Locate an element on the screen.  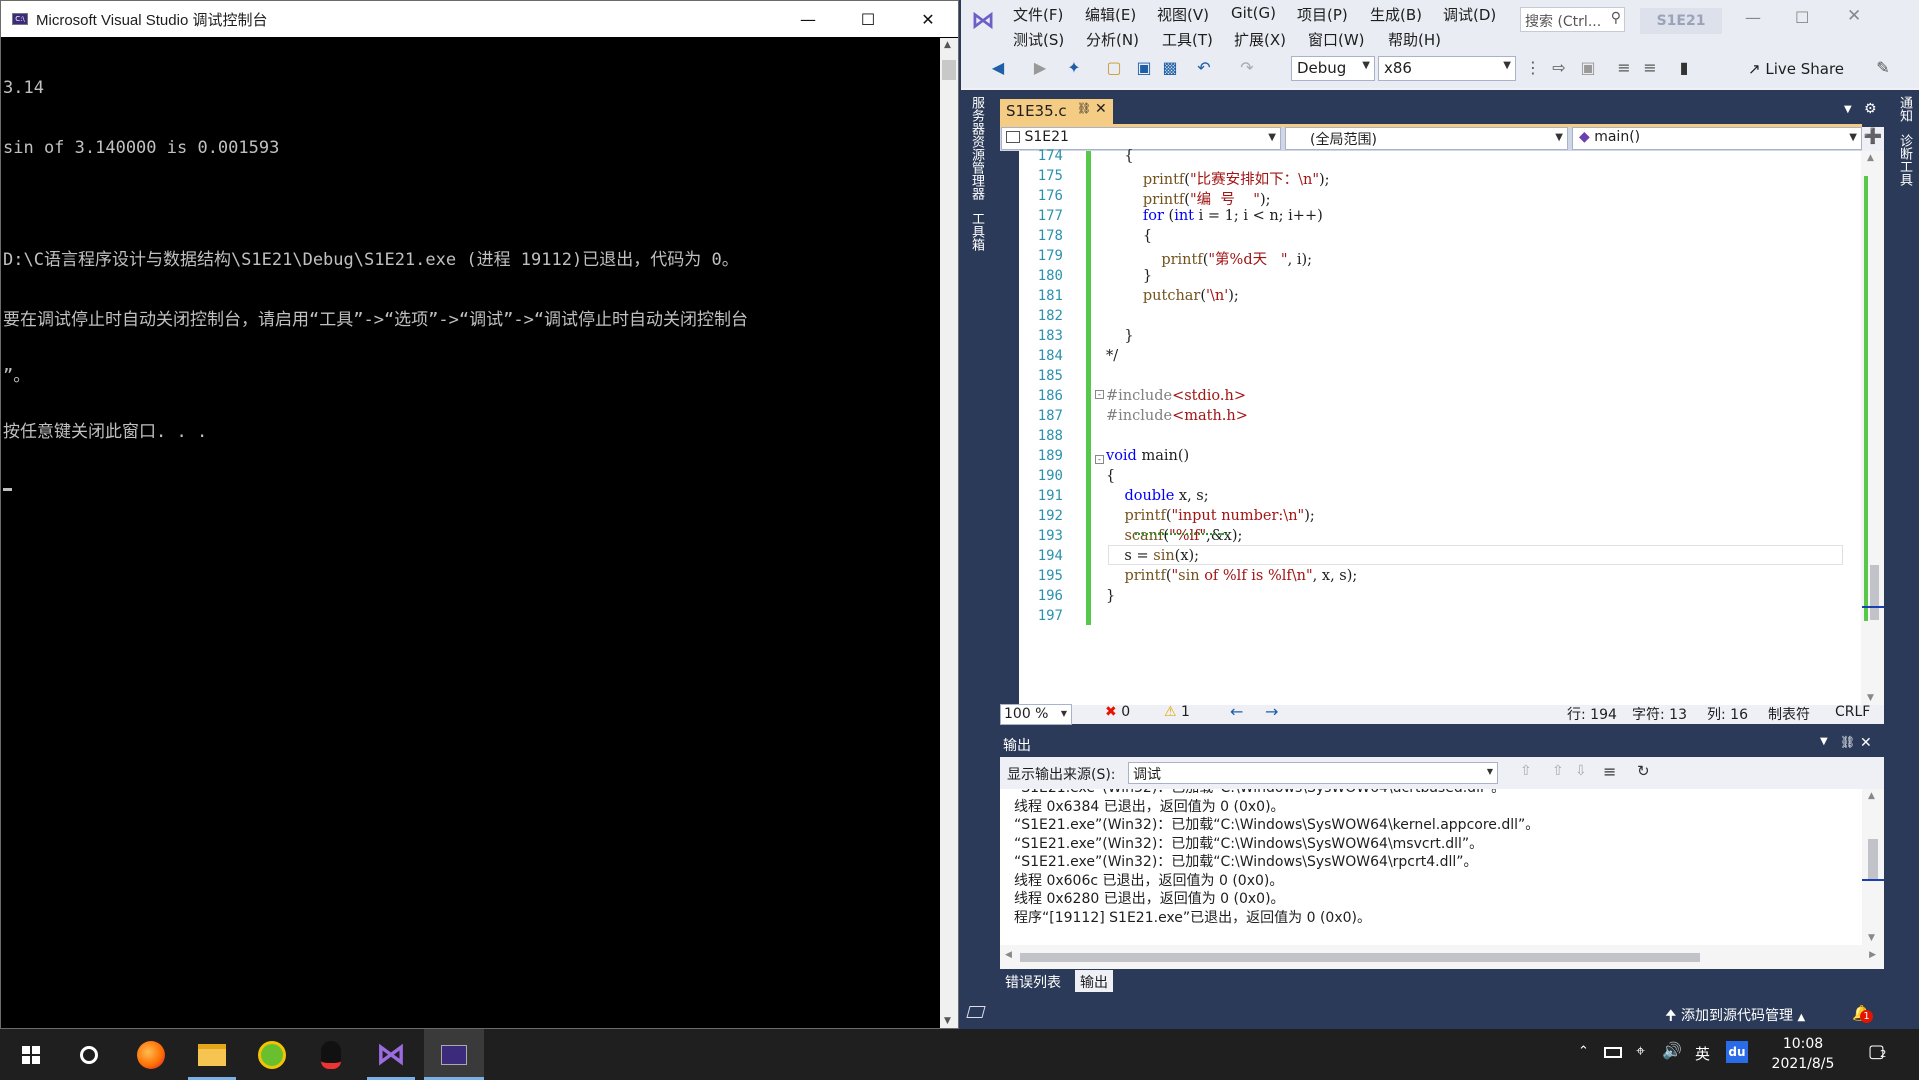
tabs-indicator: 制表符 is located at coordinates (1789, 714).